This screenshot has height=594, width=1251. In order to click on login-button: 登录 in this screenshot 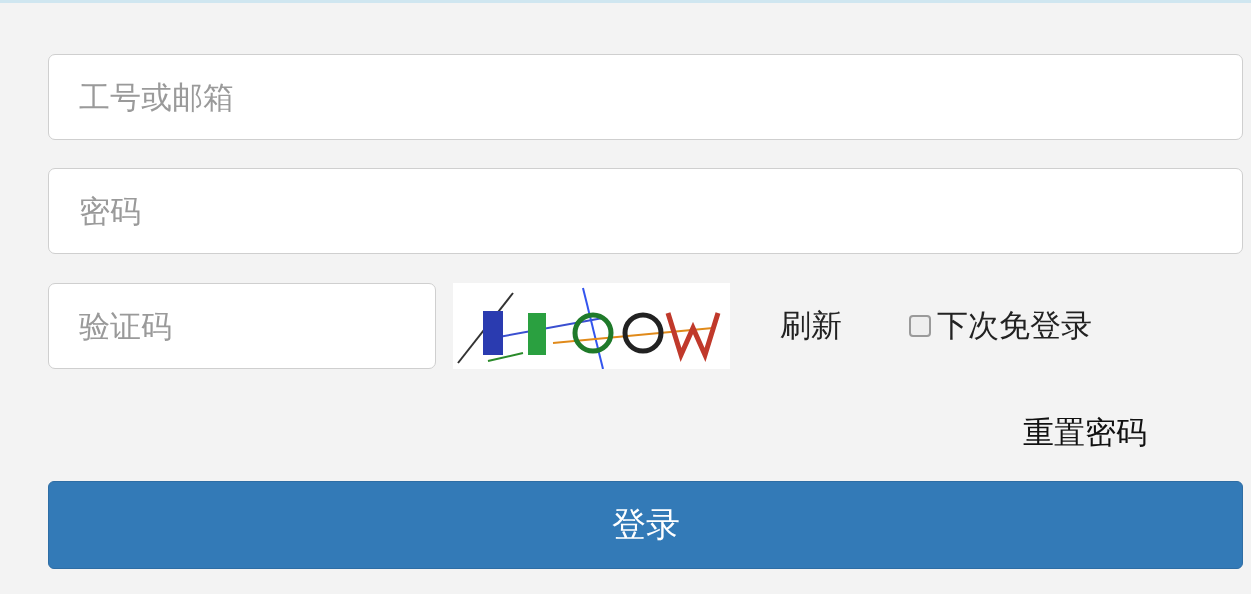, I will do `click(645, 525)`.